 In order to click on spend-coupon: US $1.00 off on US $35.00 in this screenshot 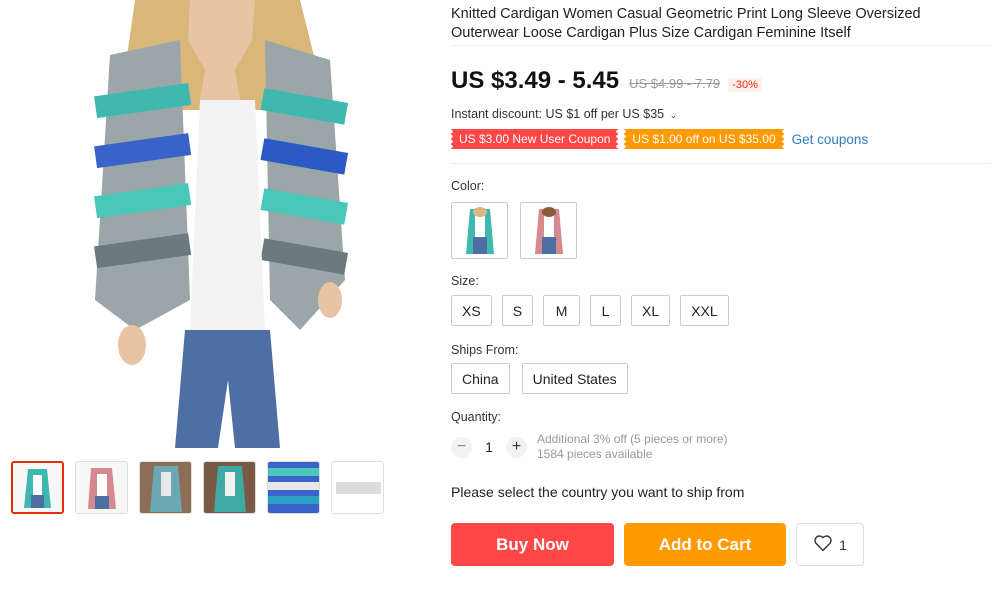, I will do `click(704, 139)`.